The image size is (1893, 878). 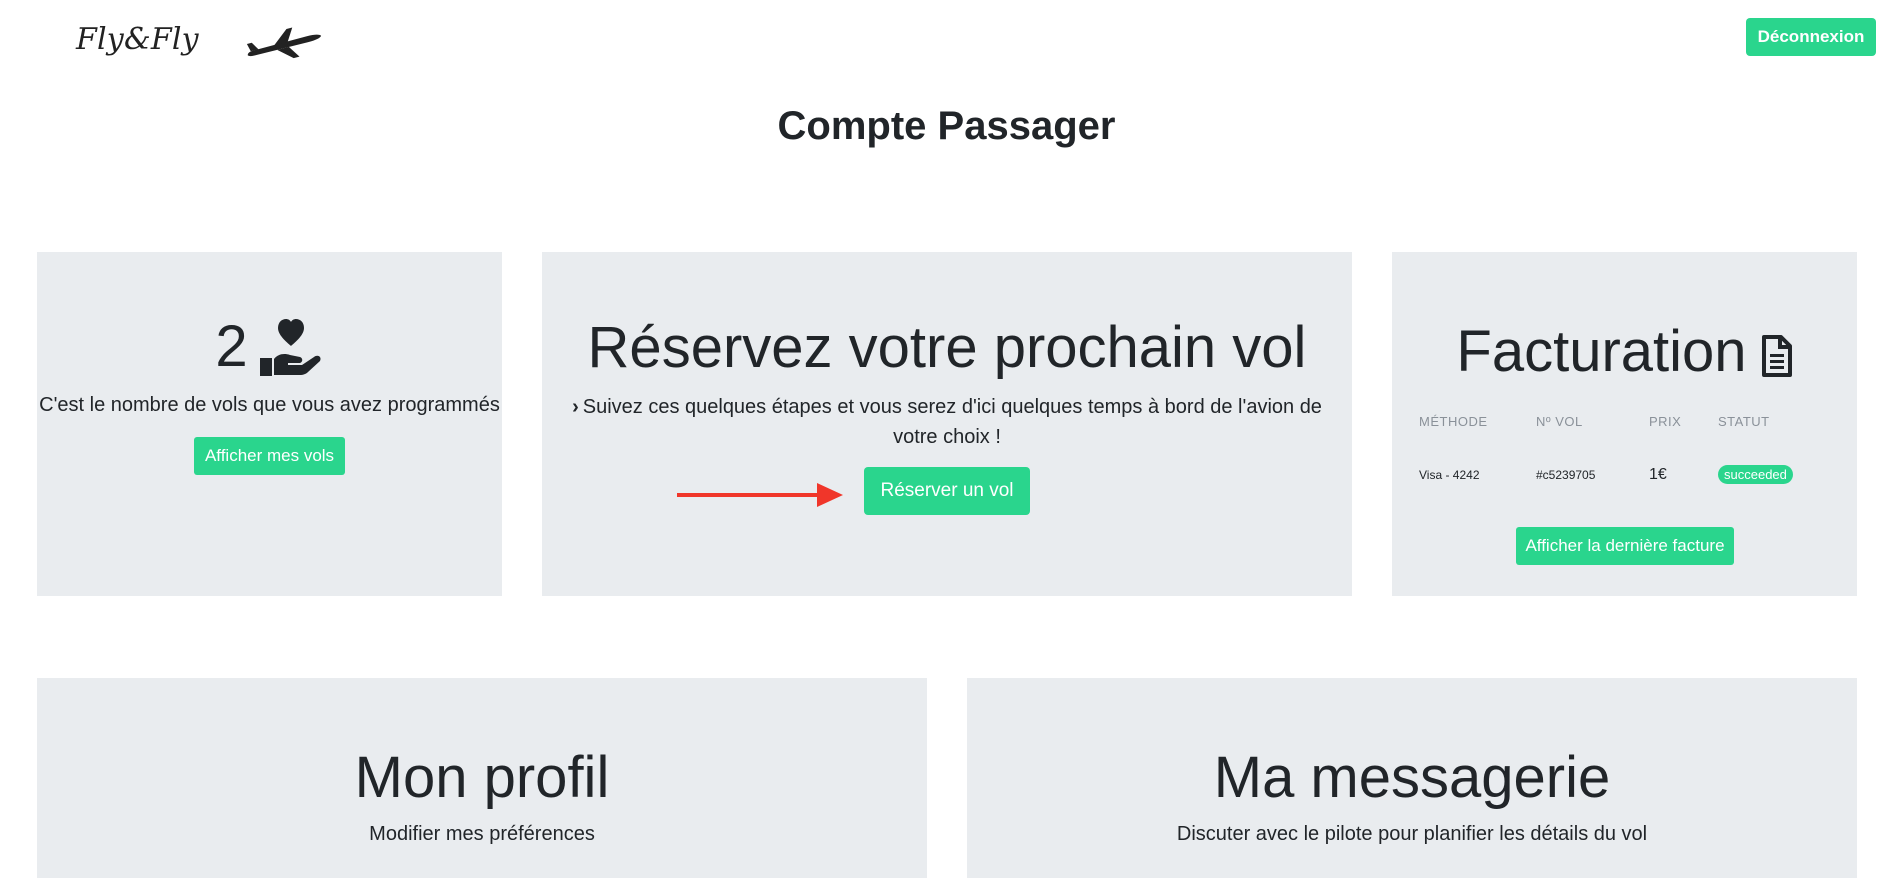 I want to click on billing-table-header: MÉTHODE Nº VOL PRIX STATUT, so click(x=1613, y=433).